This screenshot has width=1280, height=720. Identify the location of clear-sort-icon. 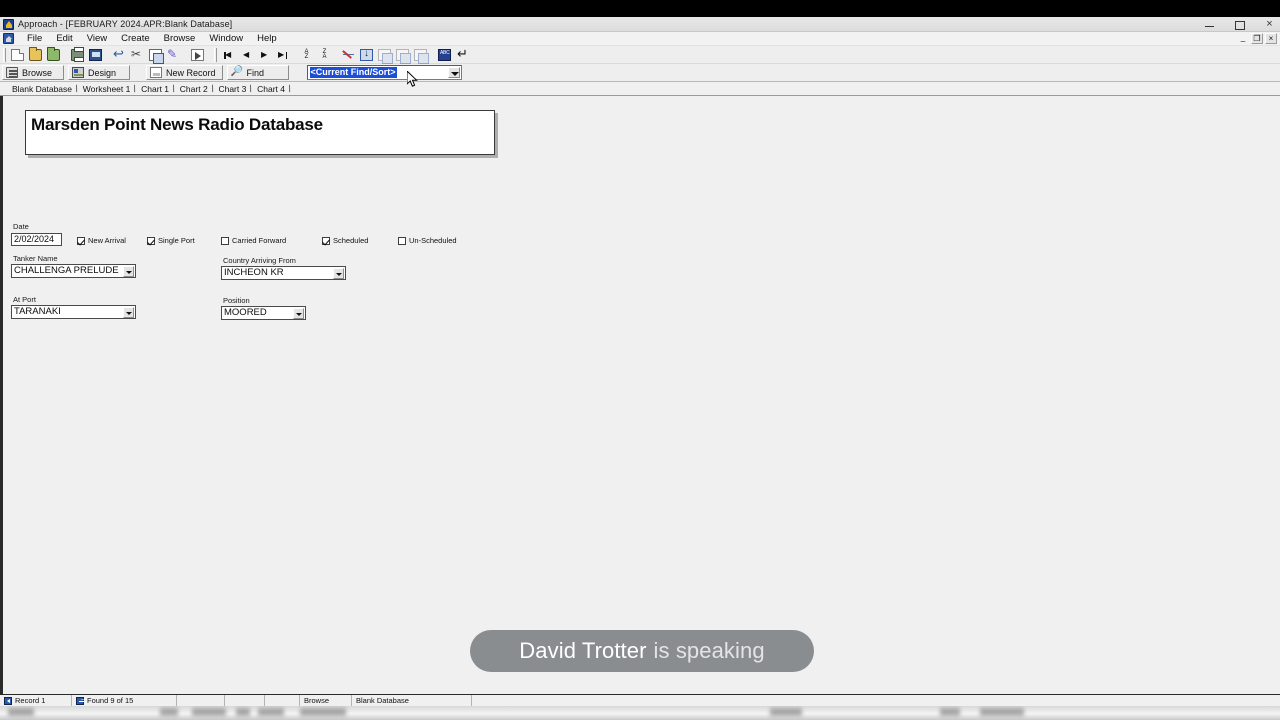
(348, 55).